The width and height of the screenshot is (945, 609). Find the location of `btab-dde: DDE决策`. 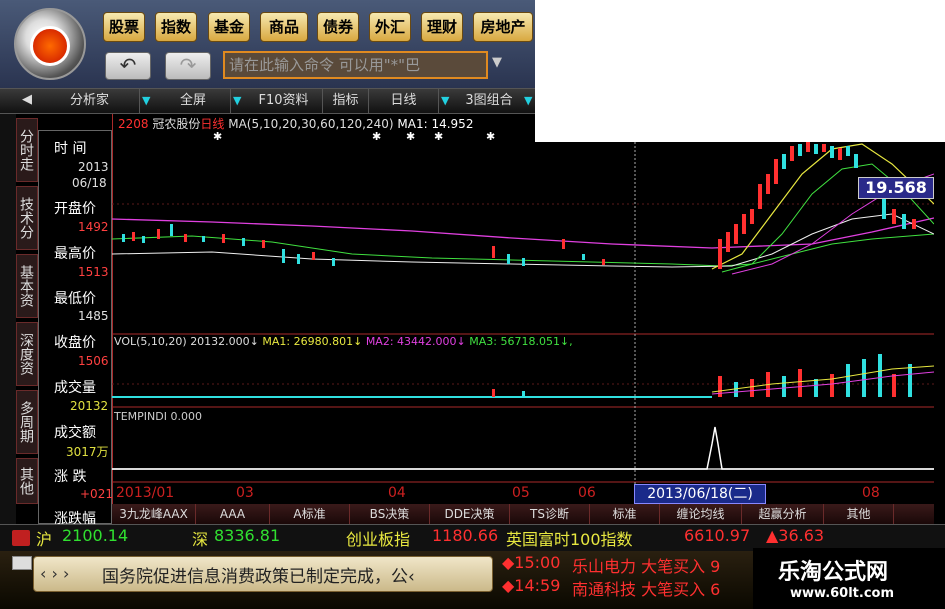

btab-dde: DDE决策 is located at coordinates (470, 514).